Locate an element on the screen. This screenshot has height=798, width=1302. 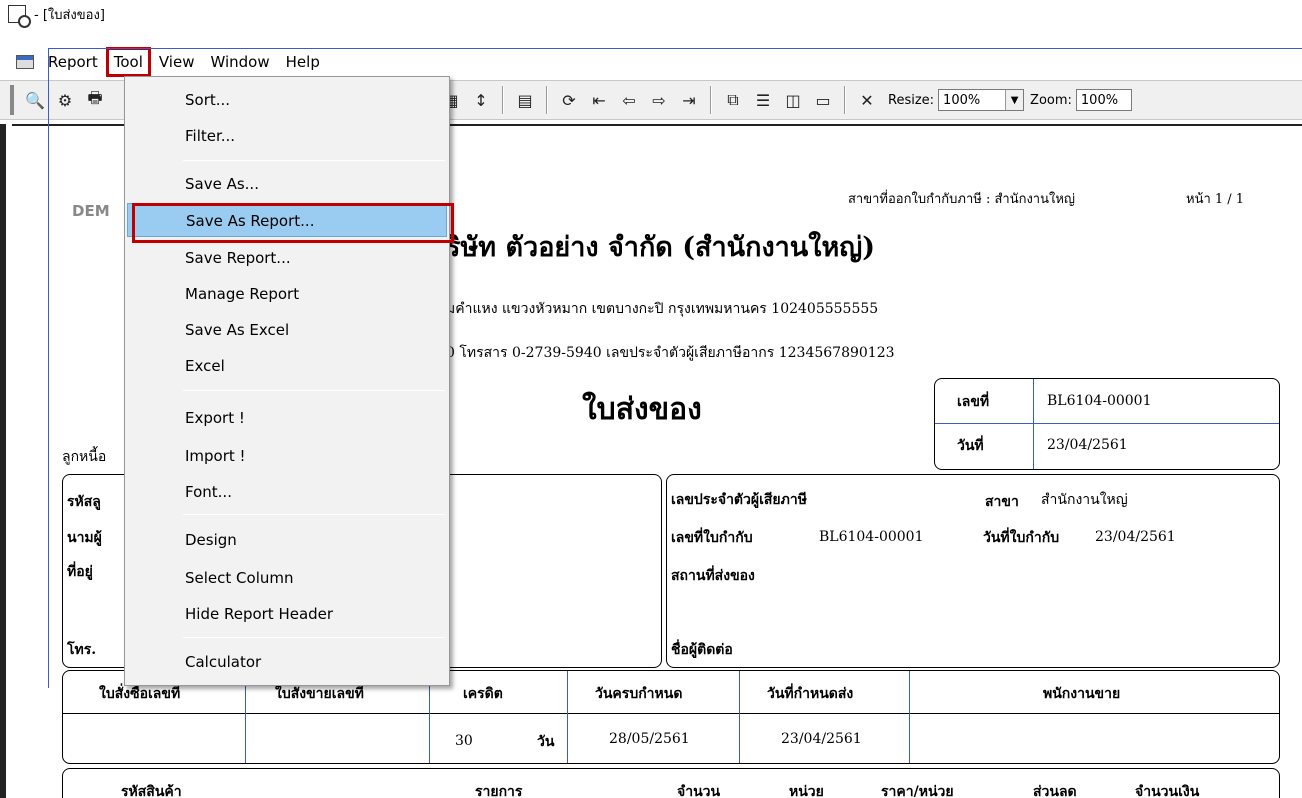
doc-no-label: เลขที่ is located at coordinates (973, 402).